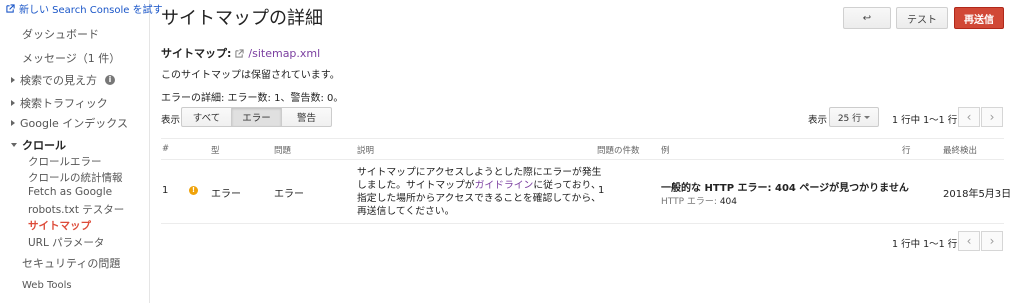 The height and width of the screenshot is (303, 1024). What do you see at coordinates (166, 149) in the screenshot?
I see `col-header-number: #` at bounding box center [166, 149].